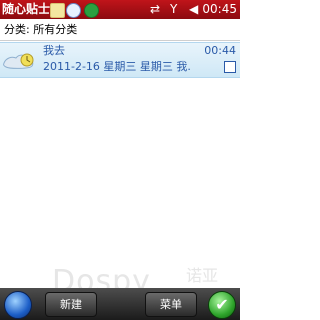 This screenshot has height=320, width=320. Describe the element at coordinates (26, 9) in the screenshot. I see `app-title: 随心贴士` at that location.